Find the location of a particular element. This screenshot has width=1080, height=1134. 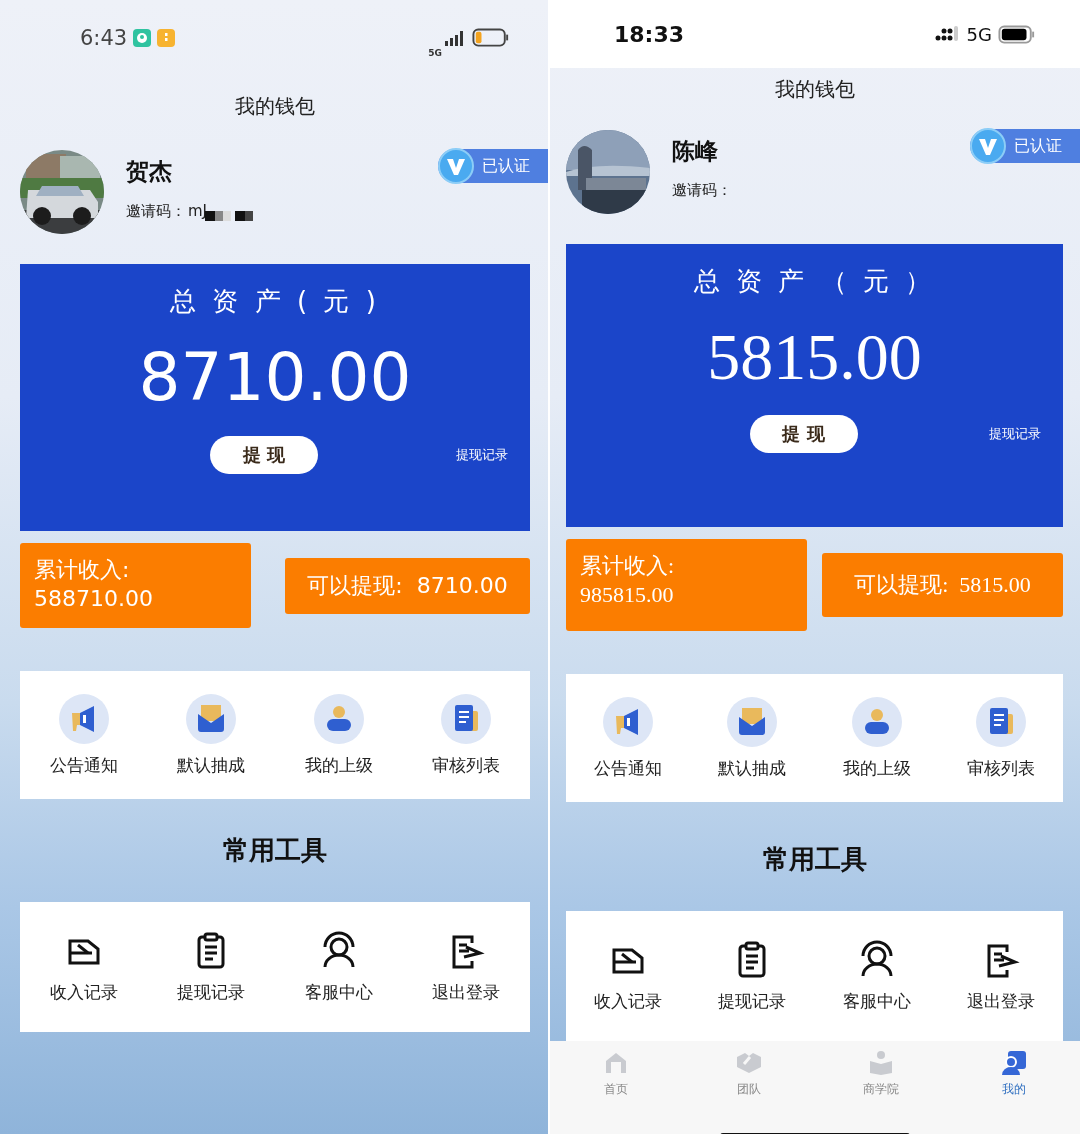

user-name: 贺杰 is located at coordinates (149, 171).